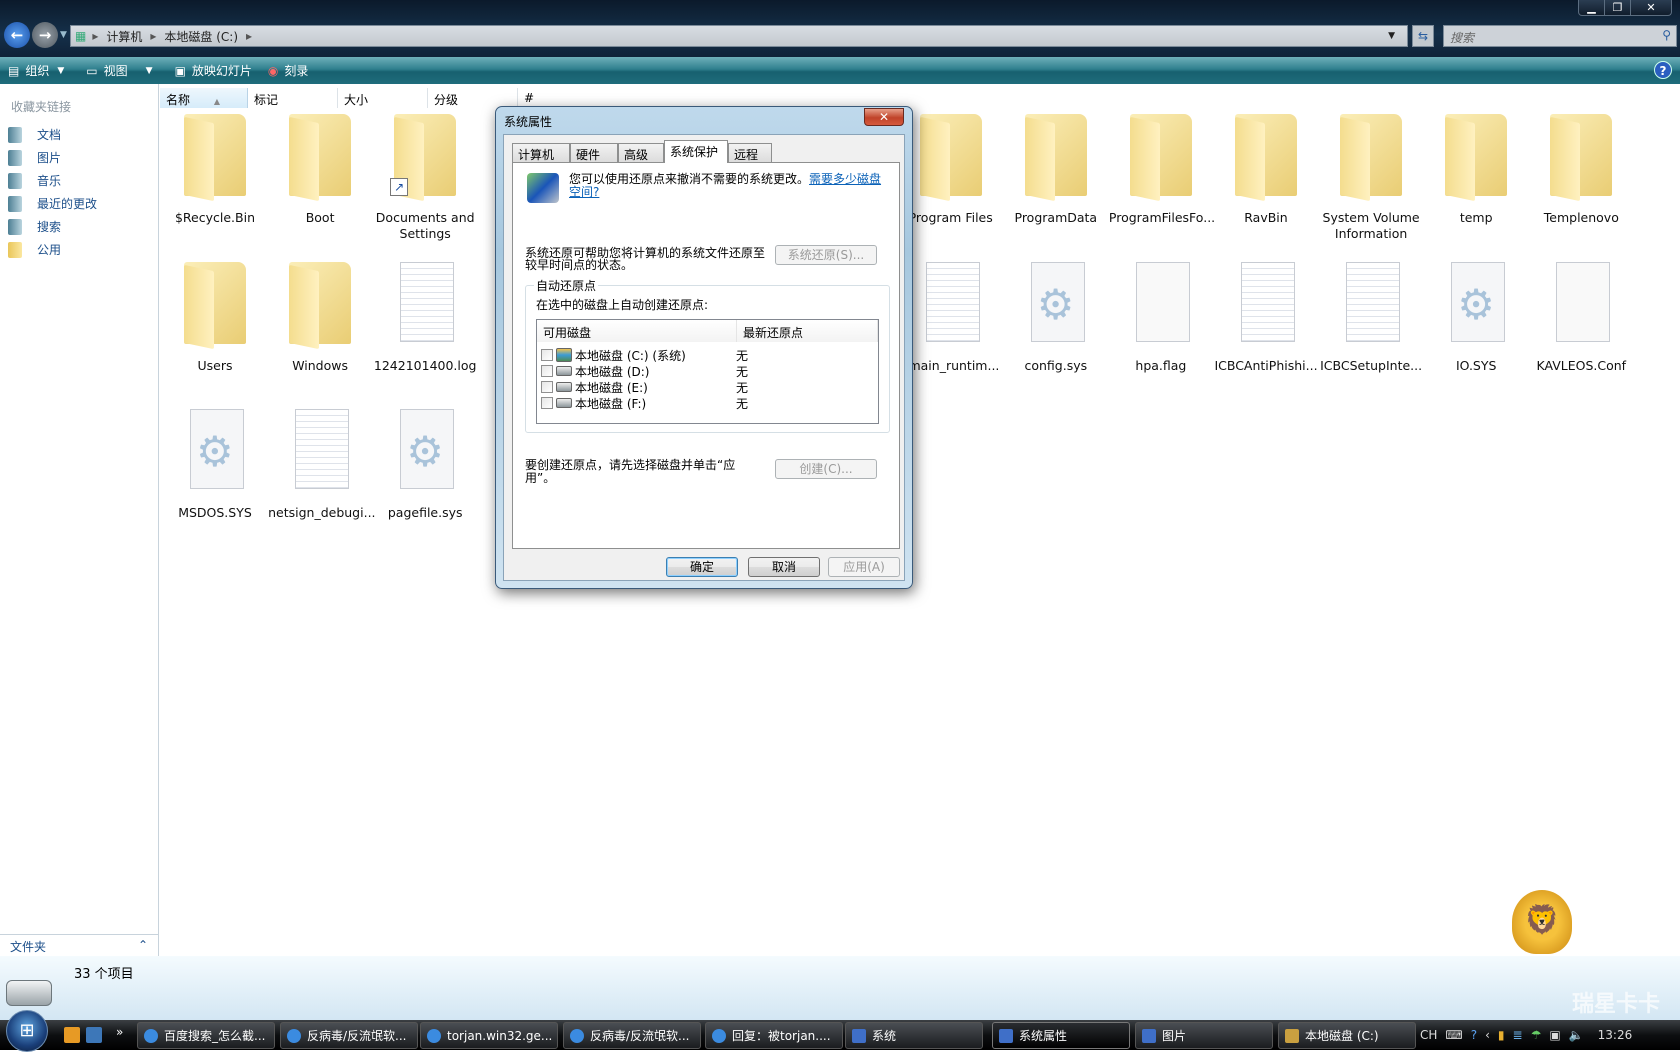  Describe the element at coordinates (1371, 176) in the screenshot. I see `file-item: System Volume Information` at that location.